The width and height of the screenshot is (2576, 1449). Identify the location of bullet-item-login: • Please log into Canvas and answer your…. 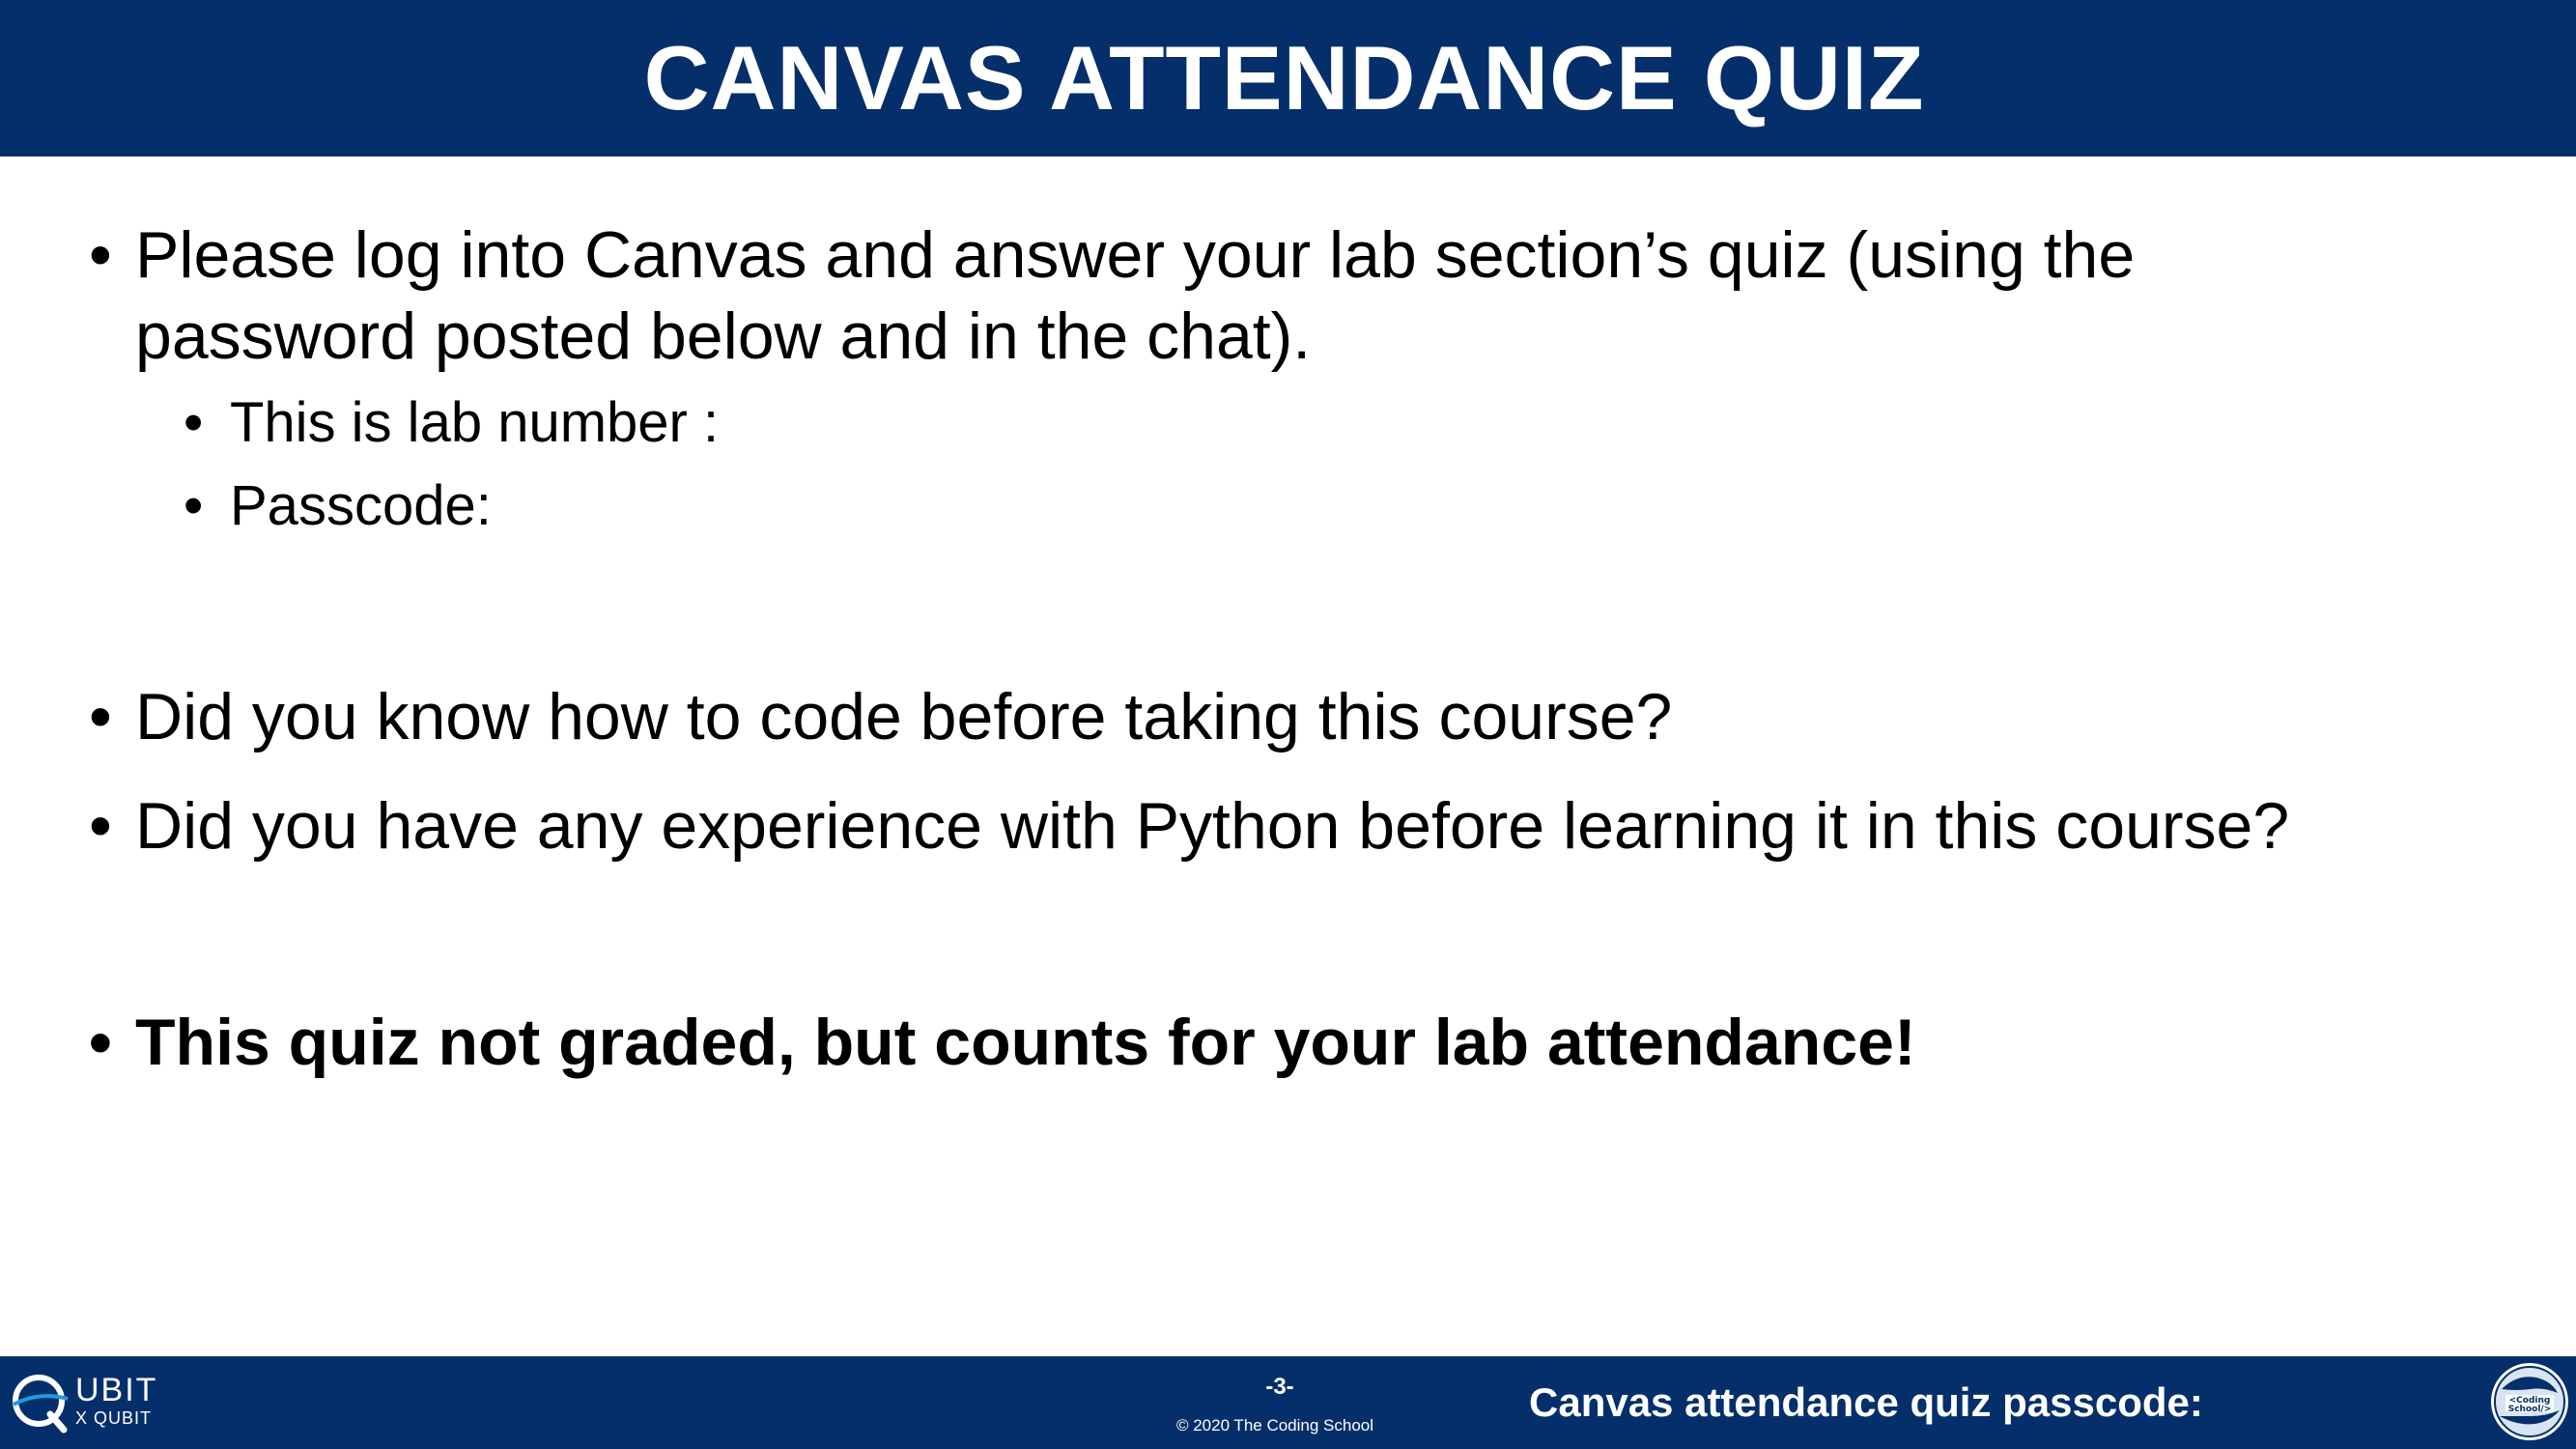
(1248, 296).